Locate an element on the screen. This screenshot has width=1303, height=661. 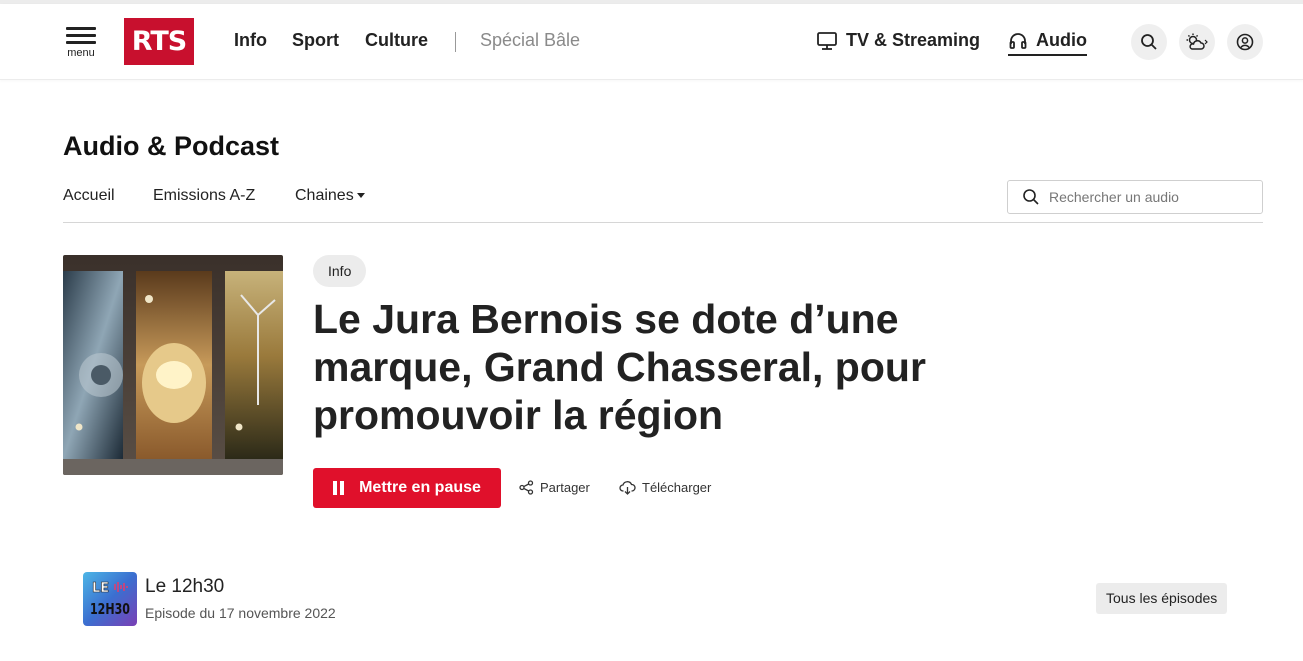
audio-search is located at coordinates (1135, 197).